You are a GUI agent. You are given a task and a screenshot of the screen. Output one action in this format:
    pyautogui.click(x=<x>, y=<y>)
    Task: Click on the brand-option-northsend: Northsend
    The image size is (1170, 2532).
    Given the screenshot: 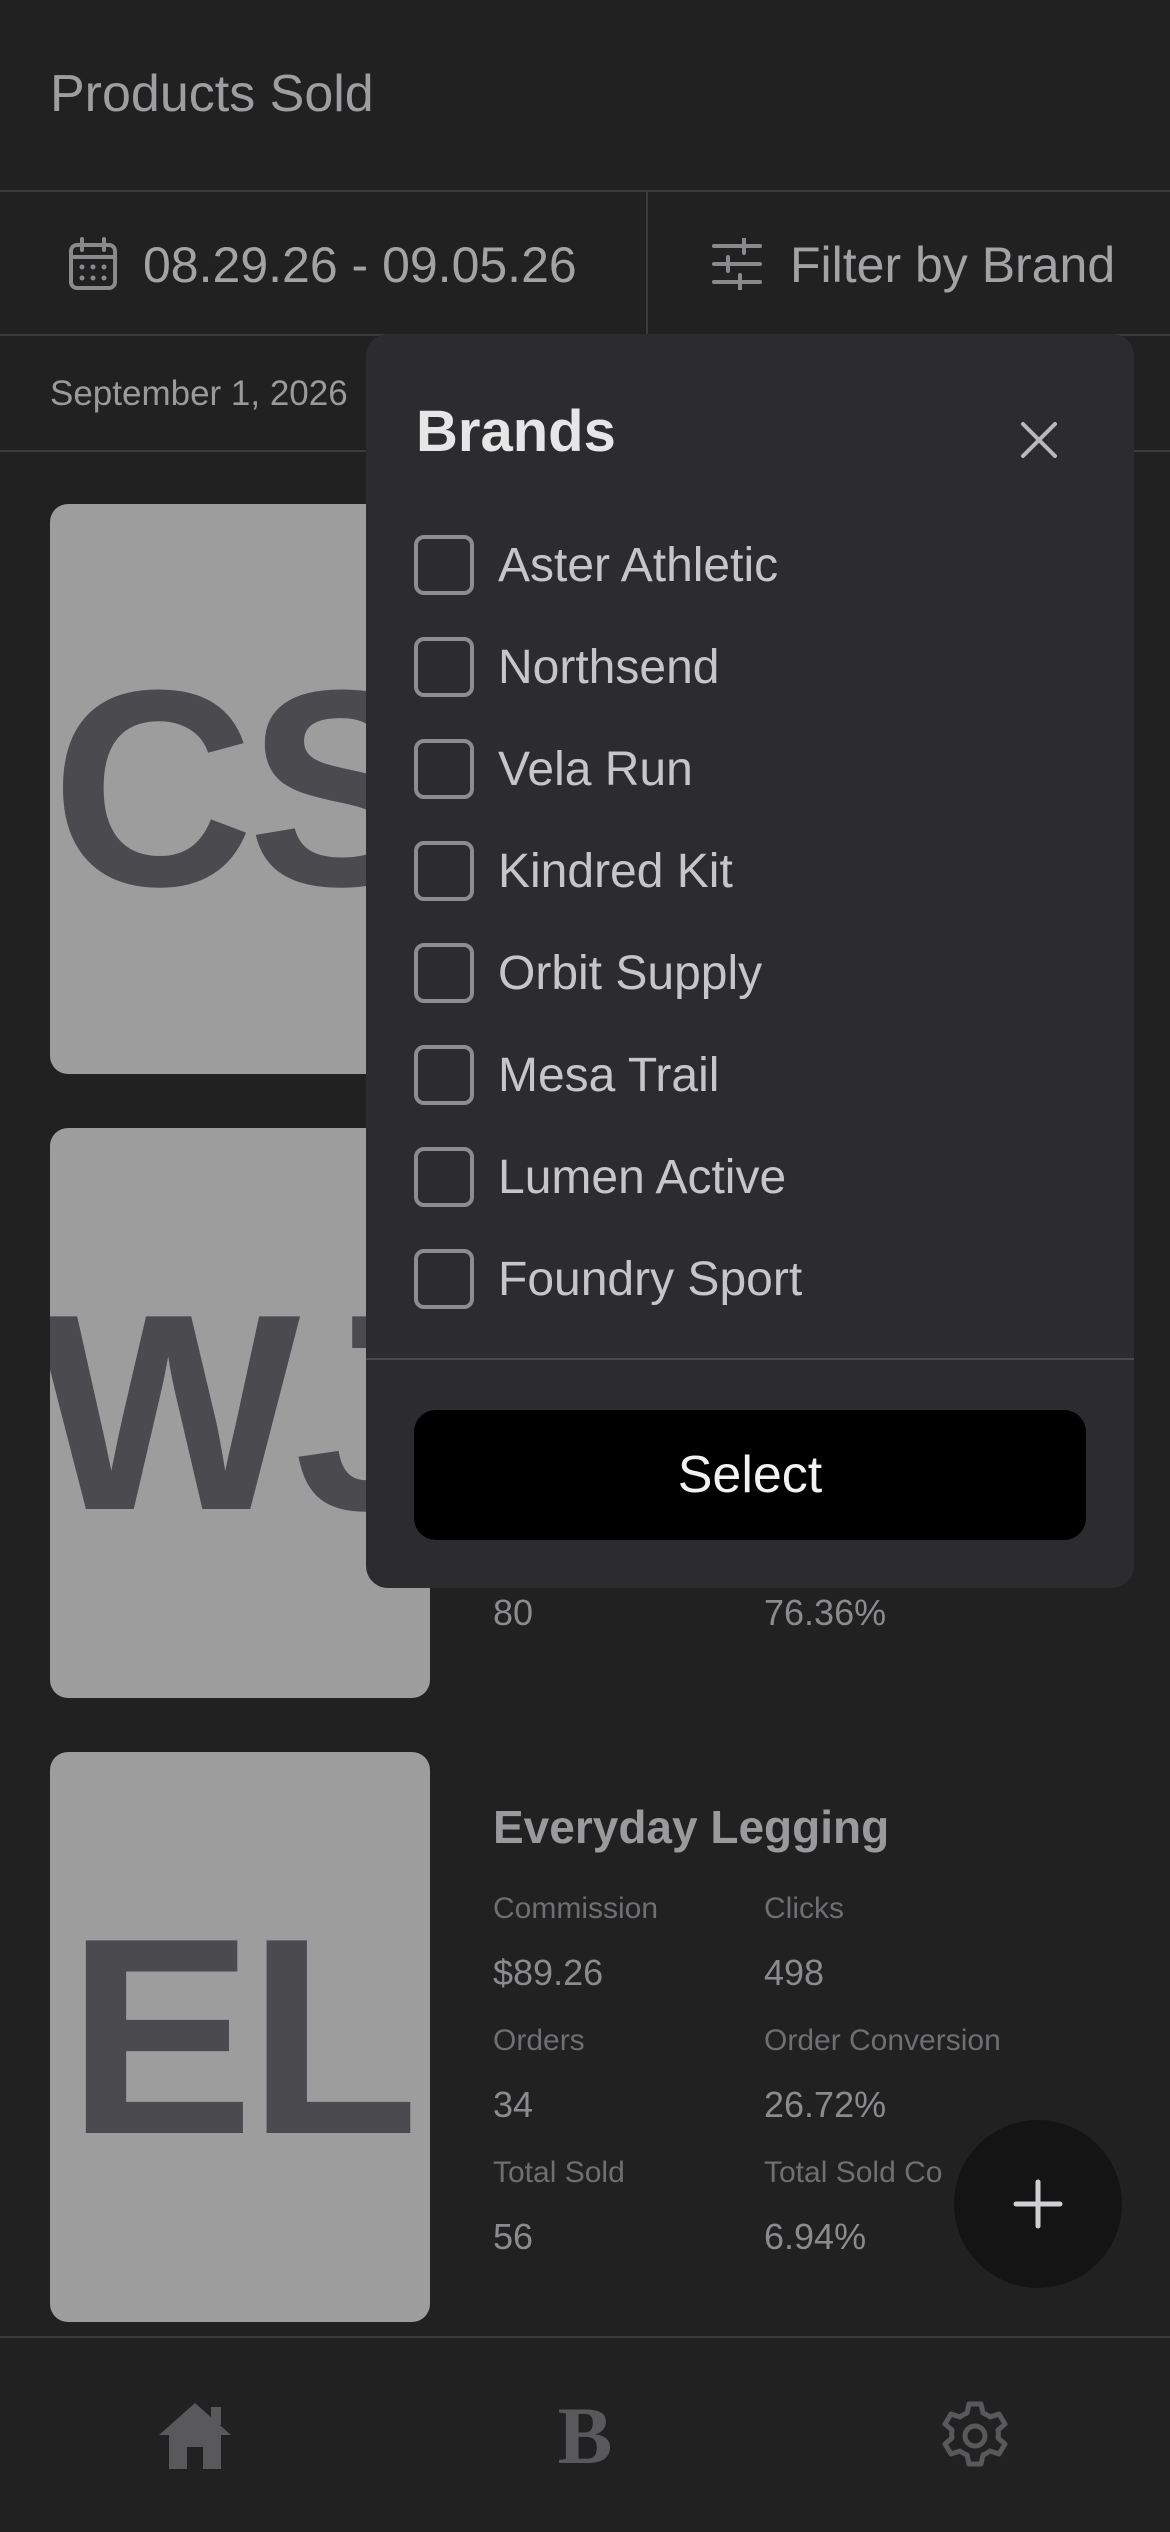 What is the action you would take?
    pyautogui.click(x=744, y=667)
    